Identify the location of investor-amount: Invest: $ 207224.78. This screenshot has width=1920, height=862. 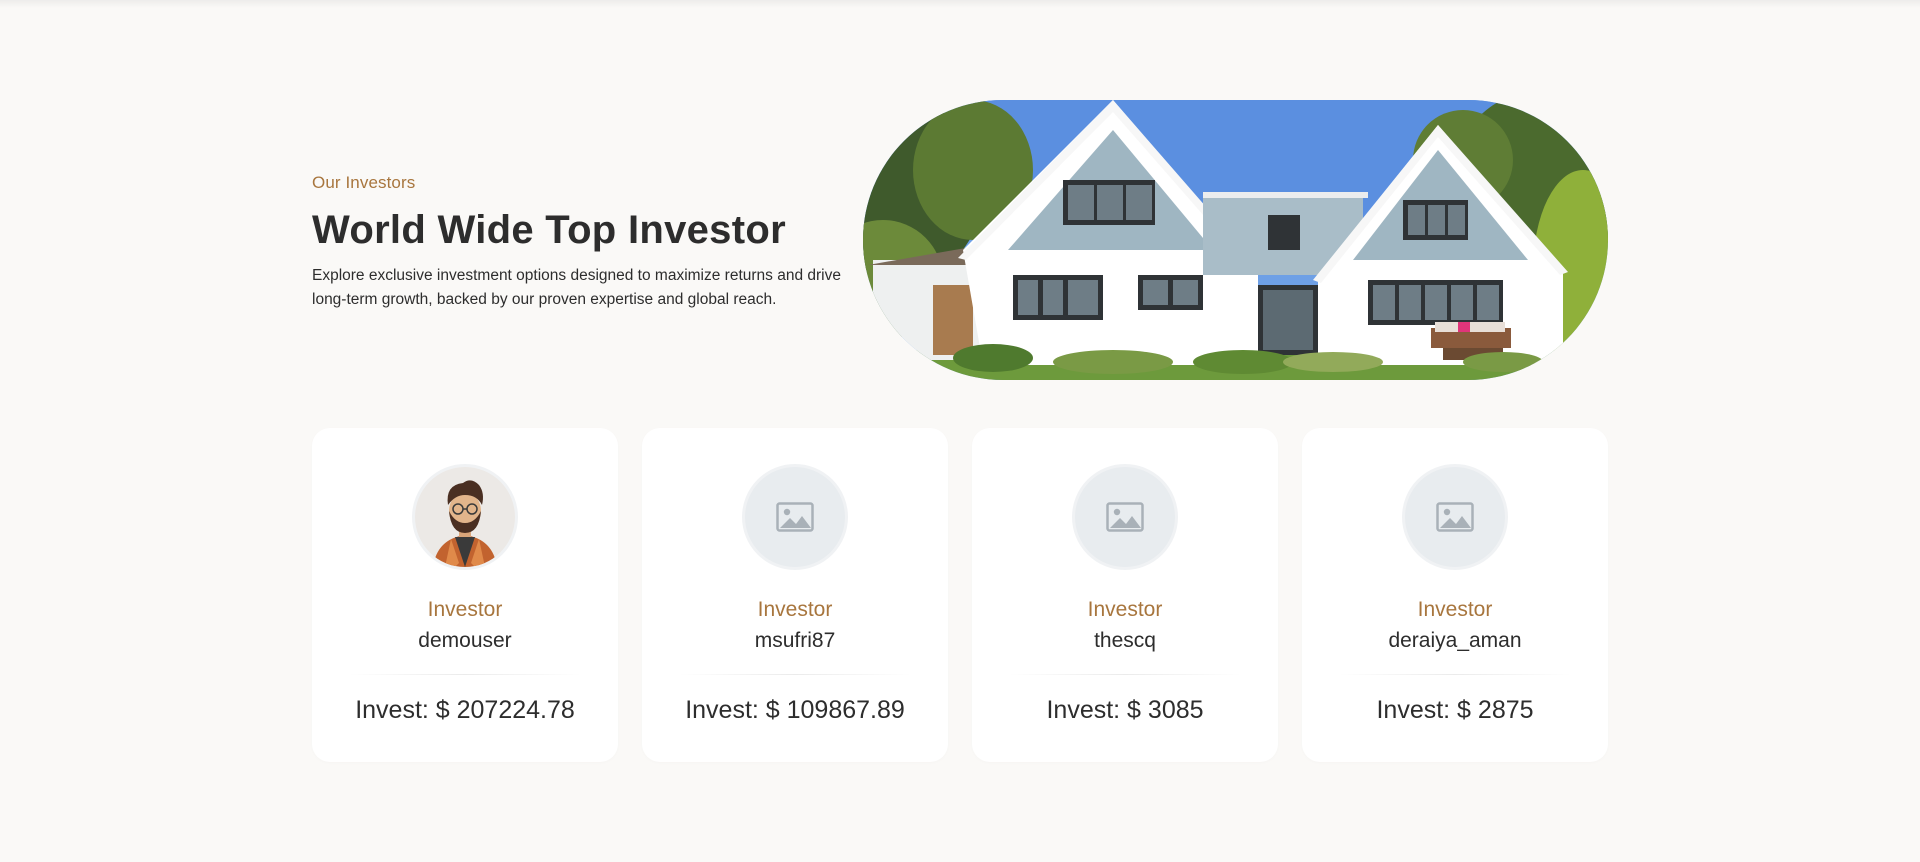
(465, 710).